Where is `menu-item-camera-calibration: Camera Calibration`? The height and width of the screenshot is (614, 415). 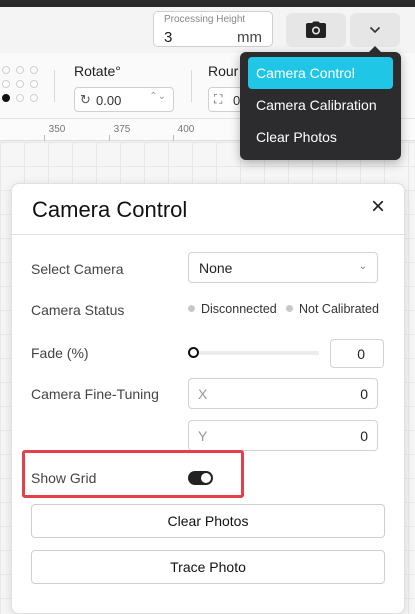 menu-item-camera-calibration: Camera Calibration is located at coordinates (320, 105).